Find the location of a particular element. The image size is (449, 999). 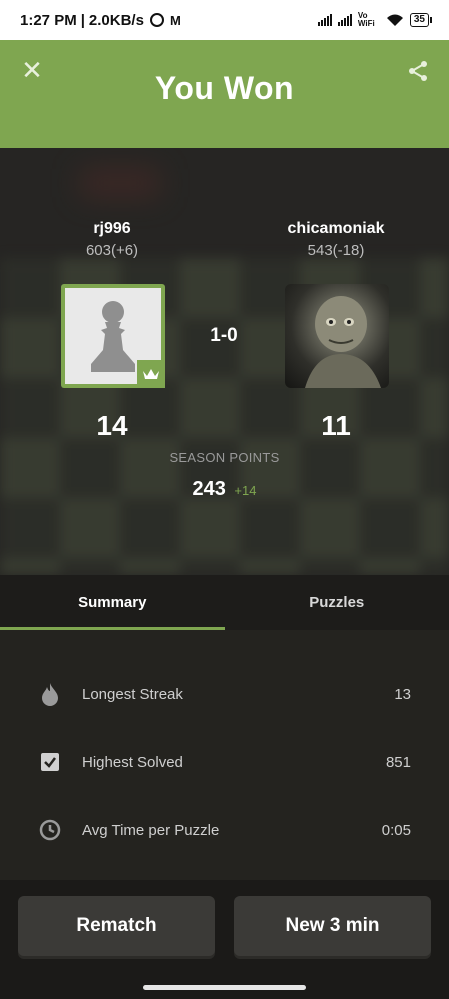

player-left: rj996 603(+6) is located at coordinates (112, 239).